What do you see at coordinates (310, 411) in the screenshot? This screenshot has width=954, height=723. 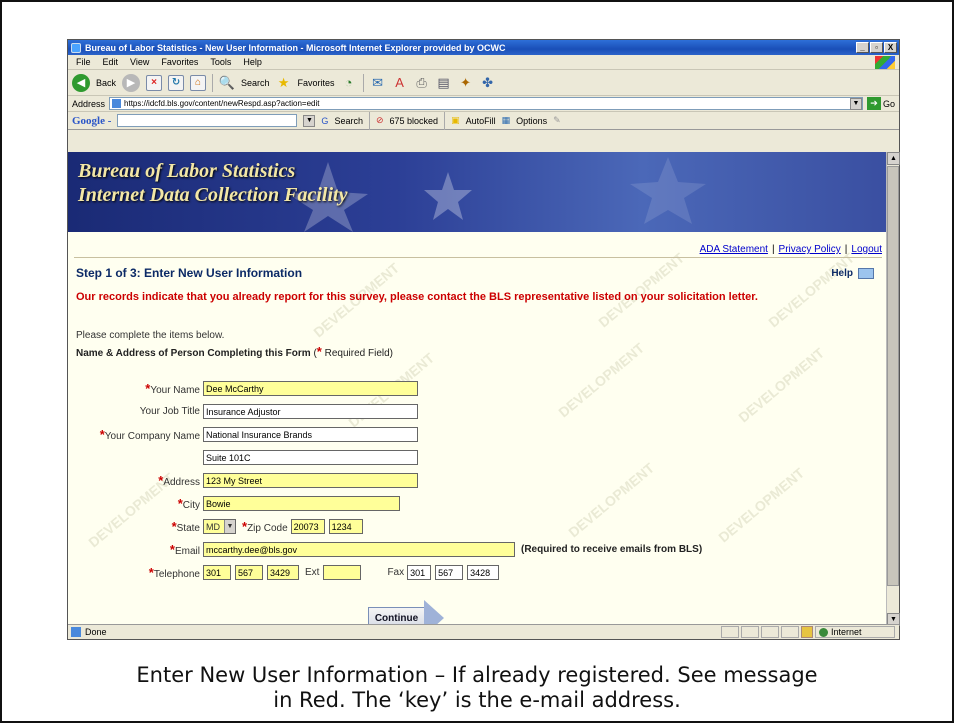 I see `job-title-input: Insurance Adjustor` at bounding box center [310, 411].